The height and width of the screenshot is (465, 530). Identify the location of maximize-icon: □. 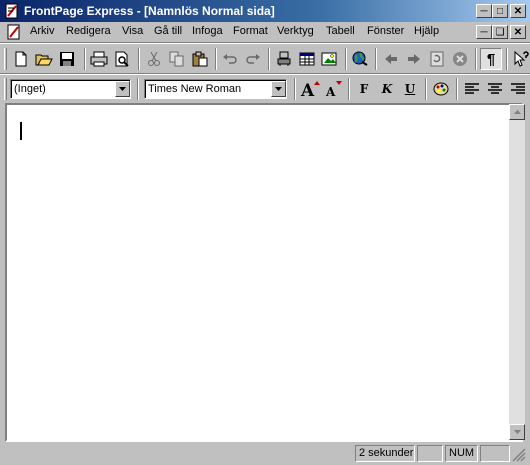
(500, 11).